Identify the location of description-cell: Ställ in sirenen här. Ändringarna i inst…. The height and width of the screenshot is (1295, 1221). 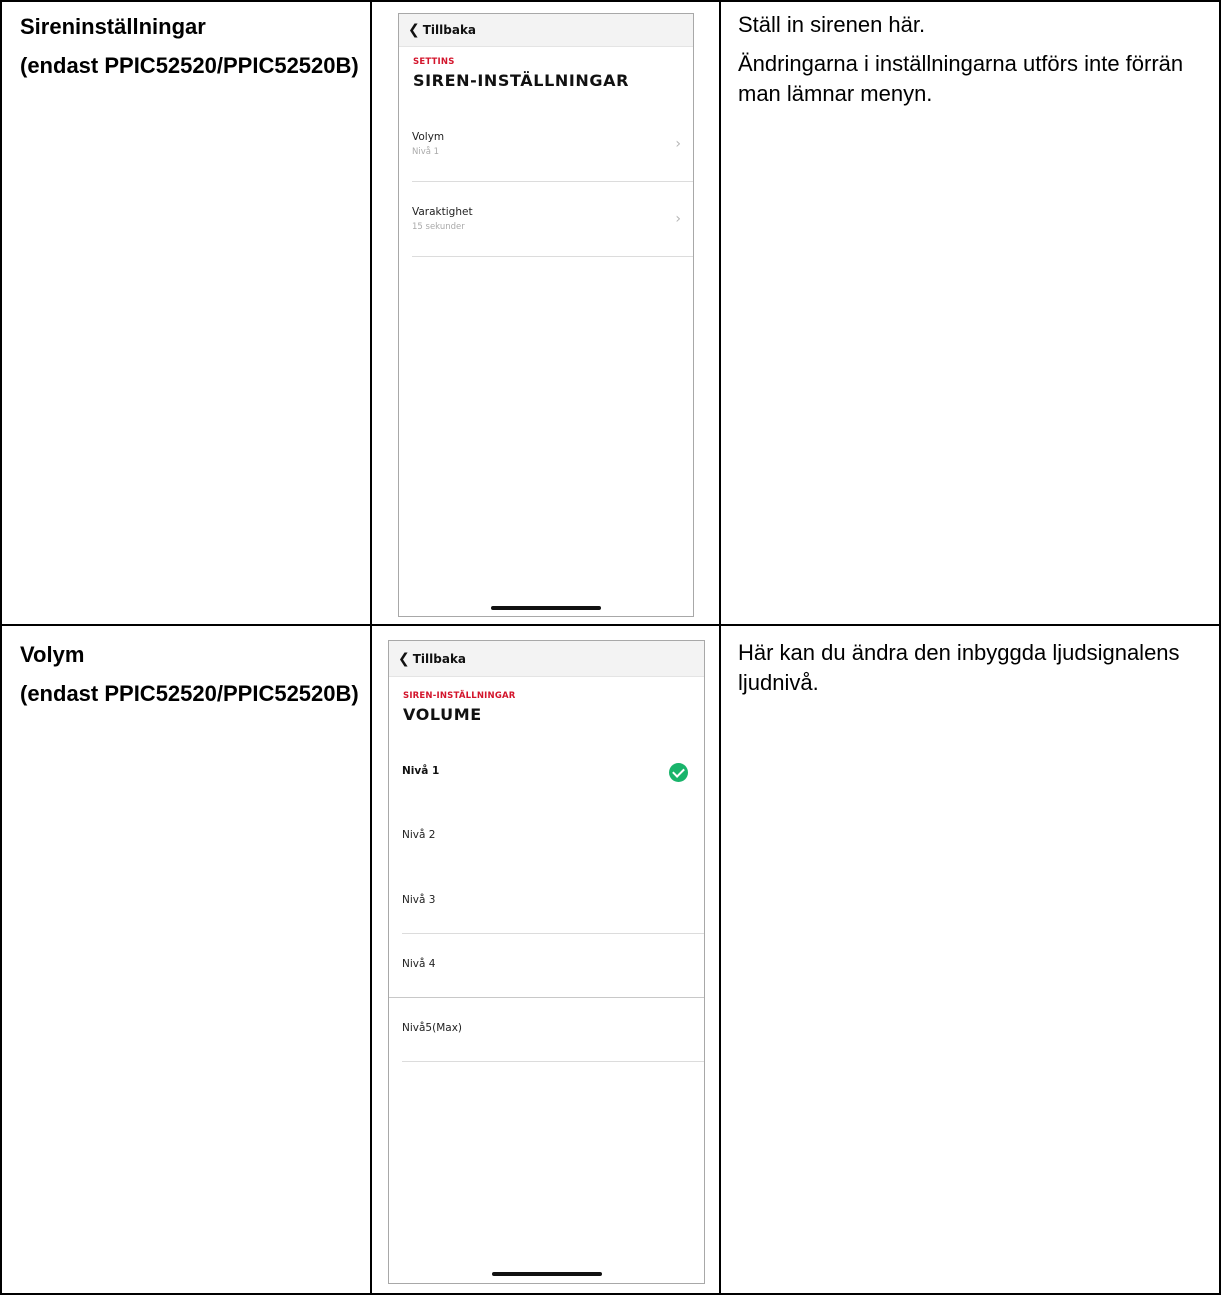
(975, 64).